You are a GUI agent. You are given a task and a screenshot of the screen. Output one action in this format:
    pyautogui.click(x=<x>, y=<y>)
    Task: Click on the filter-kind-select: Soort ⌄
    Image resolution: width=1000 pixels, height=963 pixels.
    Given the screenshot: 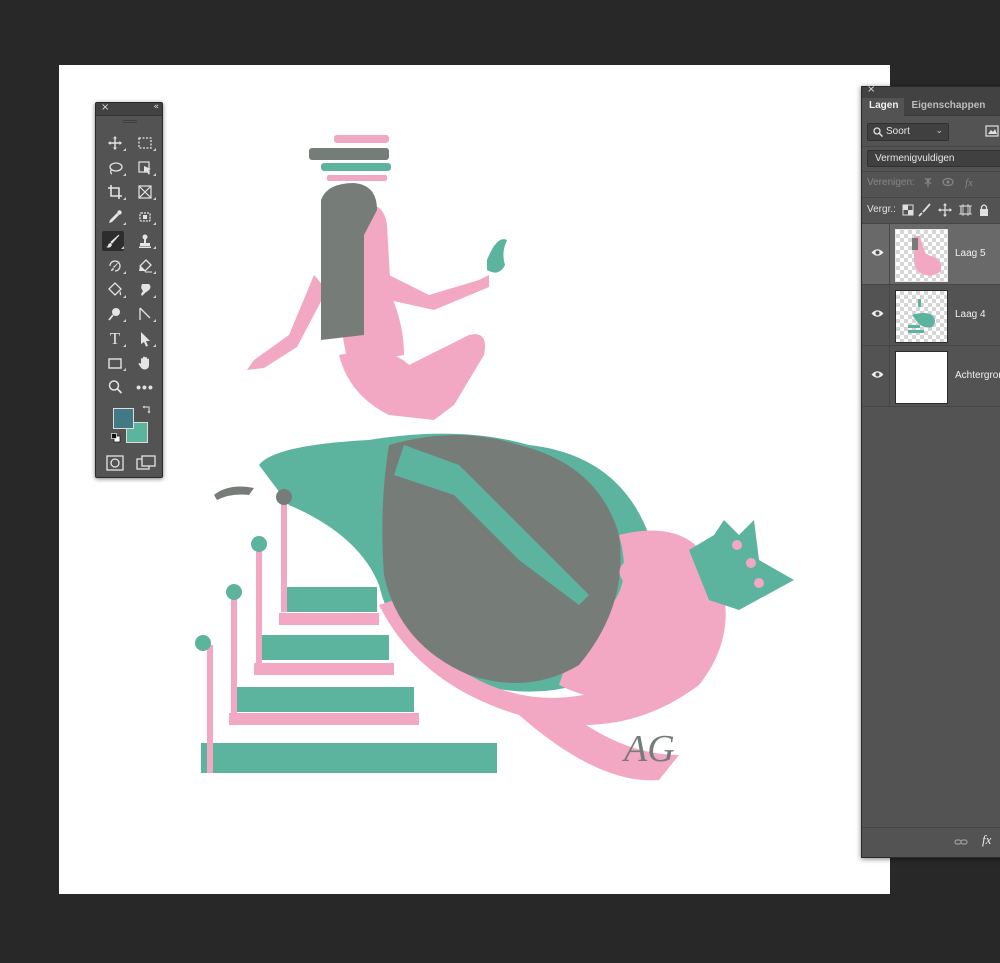 What is the action you would take?
    pyautogui.click(x=908, y=132)
    